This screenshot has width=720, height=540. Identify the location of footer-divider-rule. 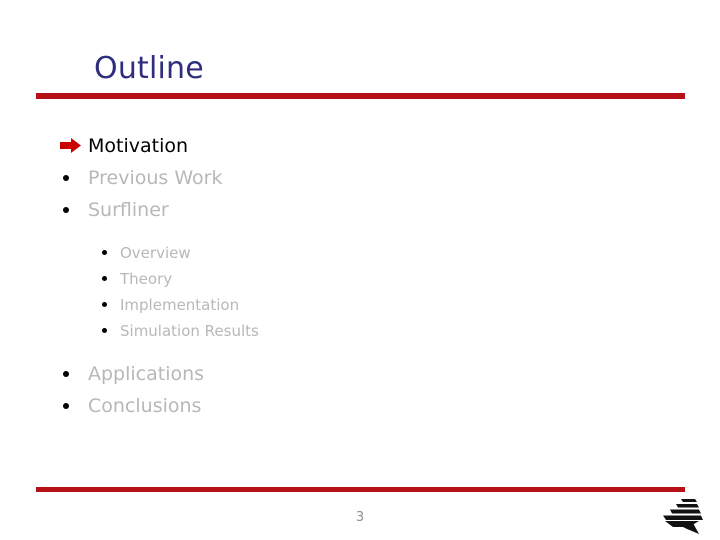
(360, 489).